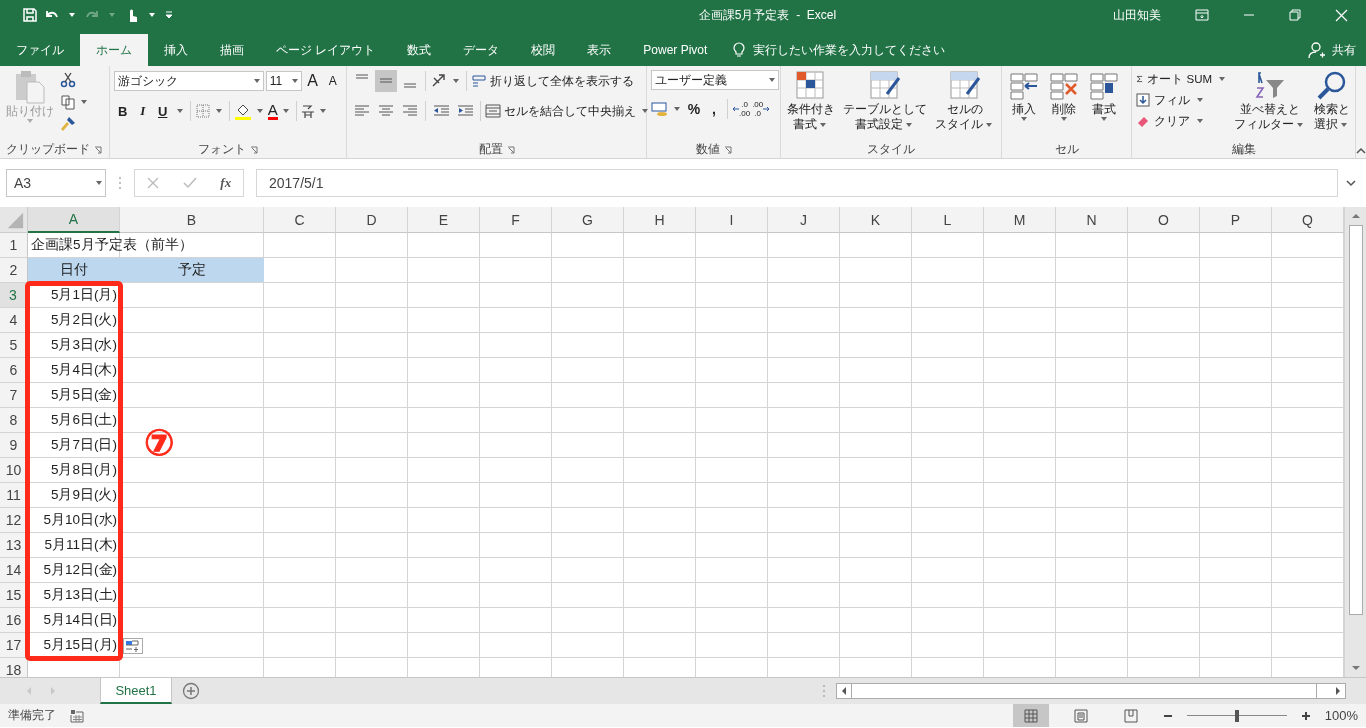  What do you see at coordinates (599, 50) in the screenshot?
I see `ribbon-tab: 表示` at bounding box center [599, 50].